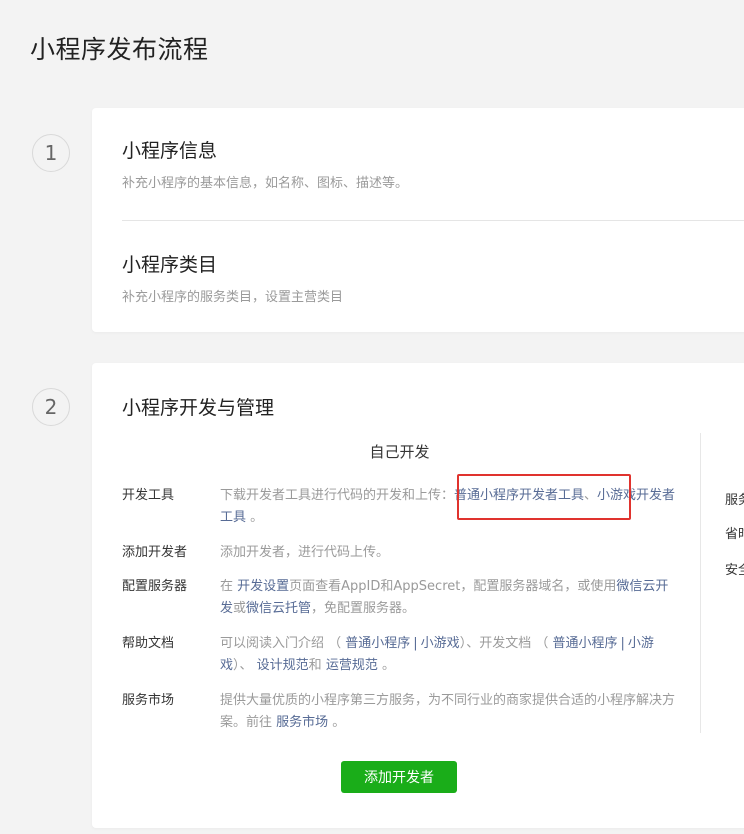  Describe the element at coordinates (734, 570) in the screenshot. I see `side-label-security: 安全` at that location.